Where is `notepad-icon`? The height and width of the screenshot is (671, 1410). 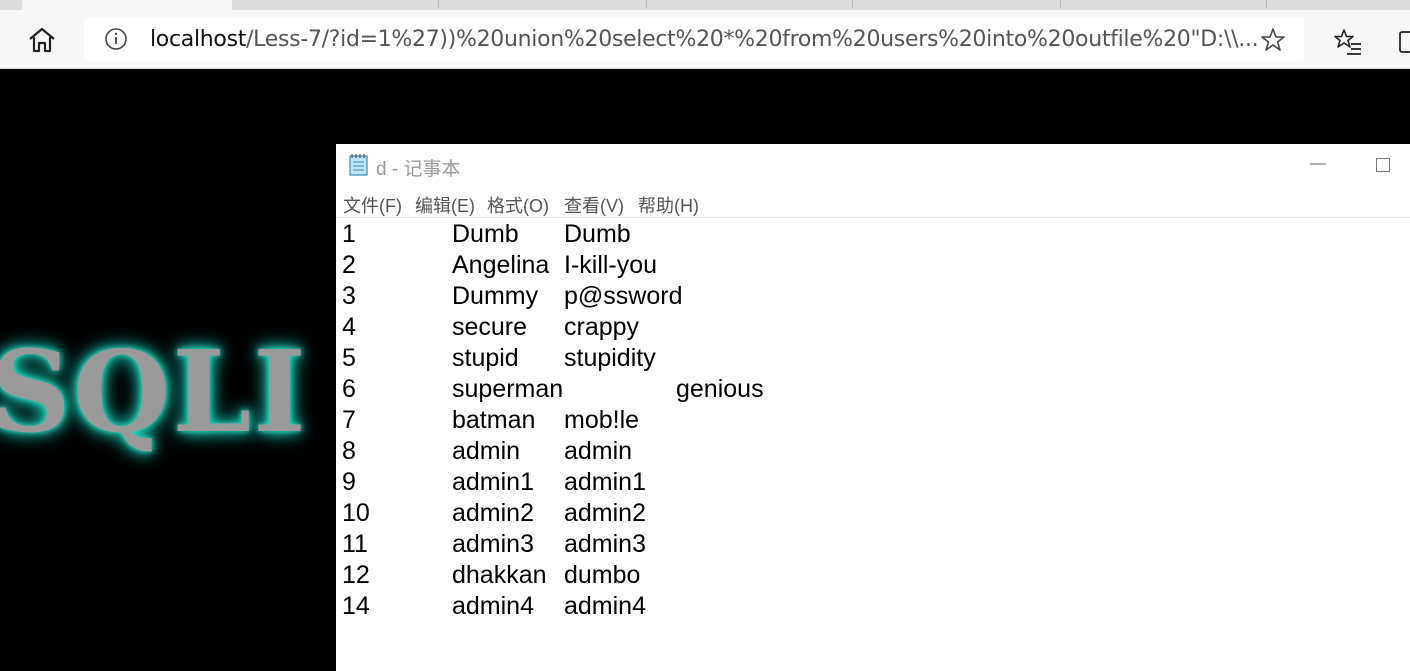
notepad-icon is located at coordinates (359, 165).